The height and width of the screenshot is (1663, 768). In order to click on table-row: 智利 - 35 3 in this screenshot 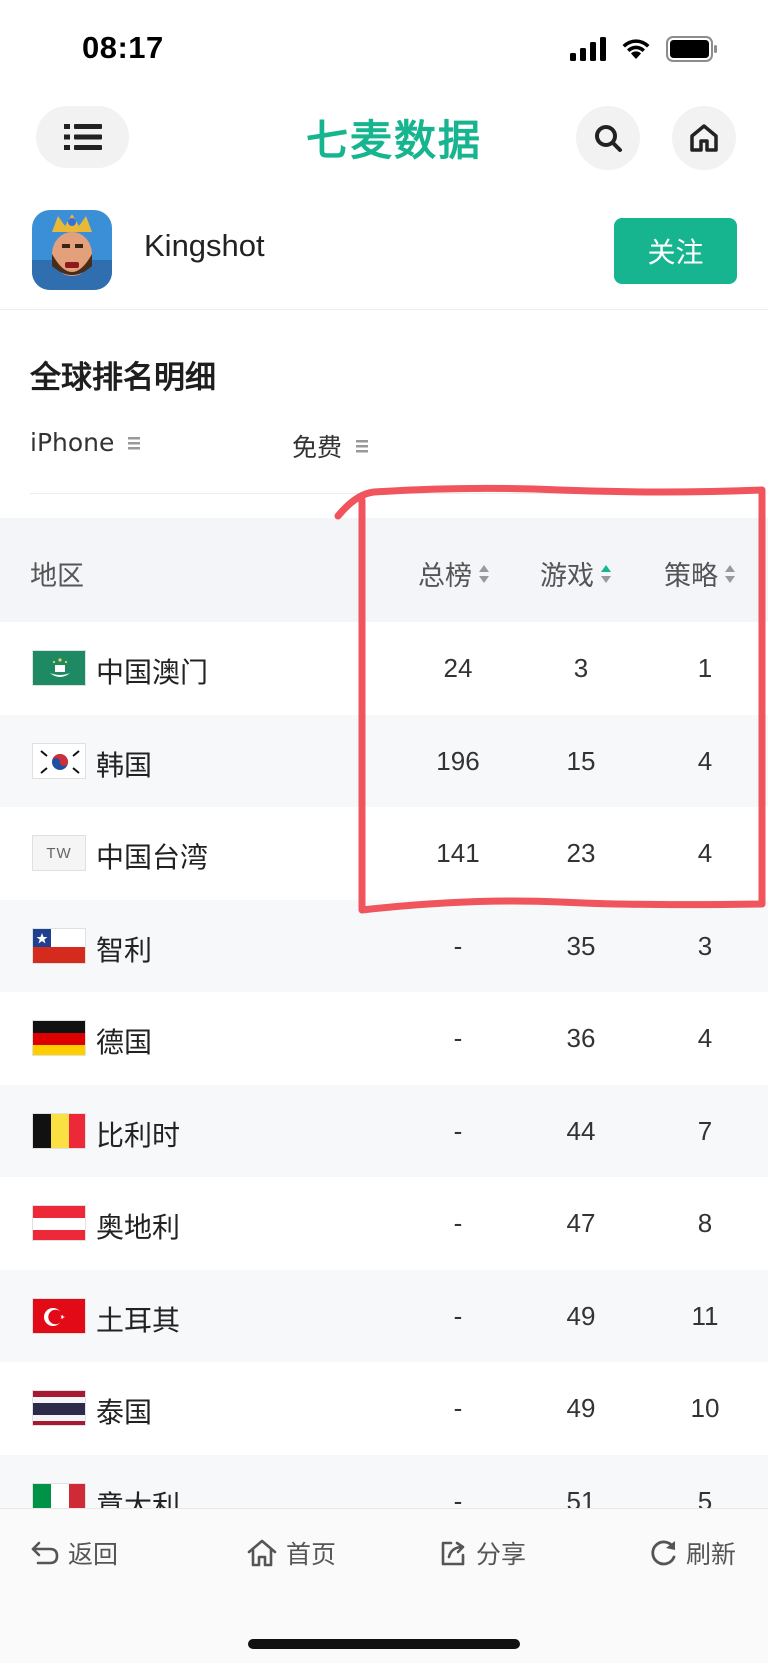, I will do `click(384, 945)`.